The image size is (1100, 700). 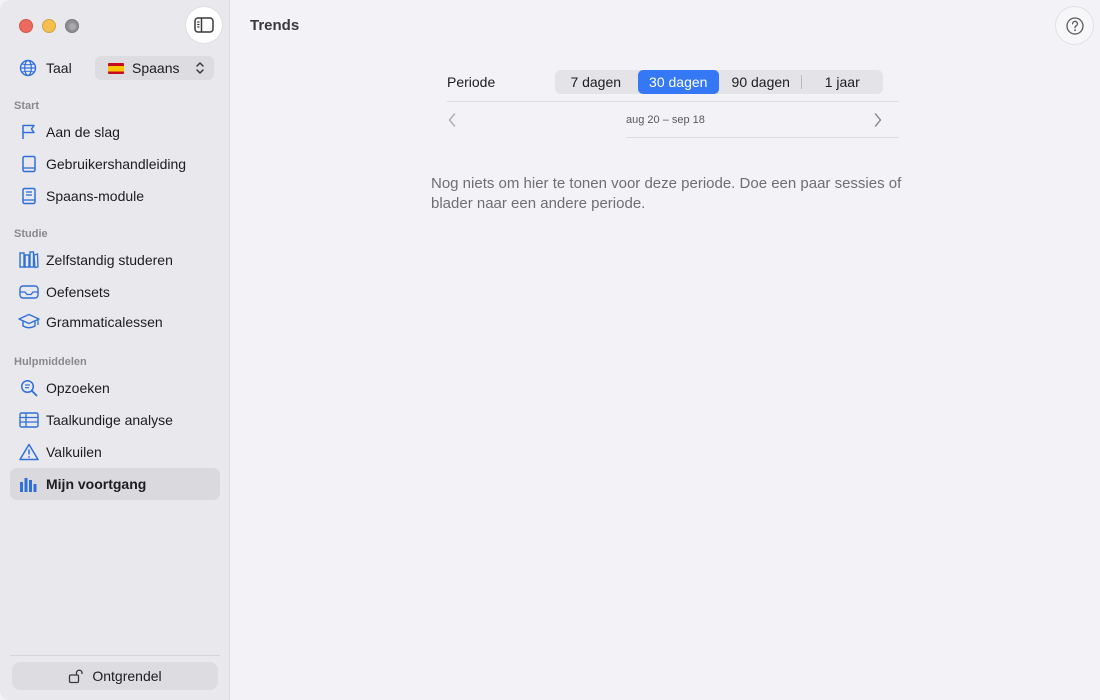 I want to click on spain-flag-icon, so click(x=116, y=68).